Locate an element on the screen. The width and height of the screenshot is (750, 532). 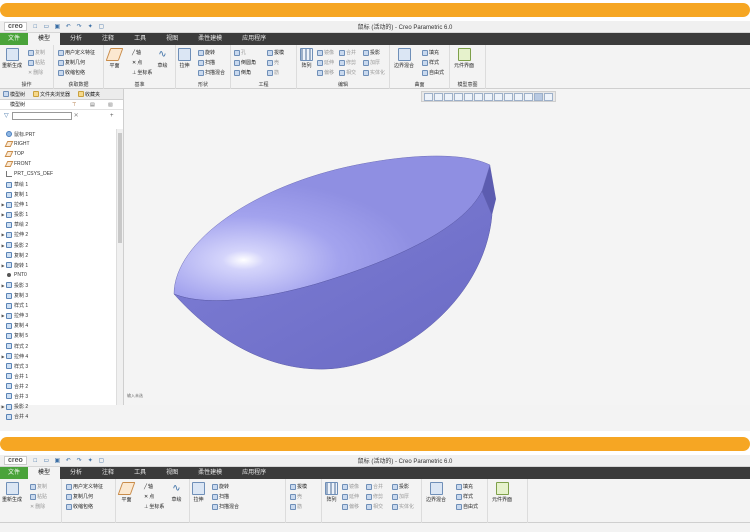
tree-item: 样式 2 is located at coordinates (58, 346).